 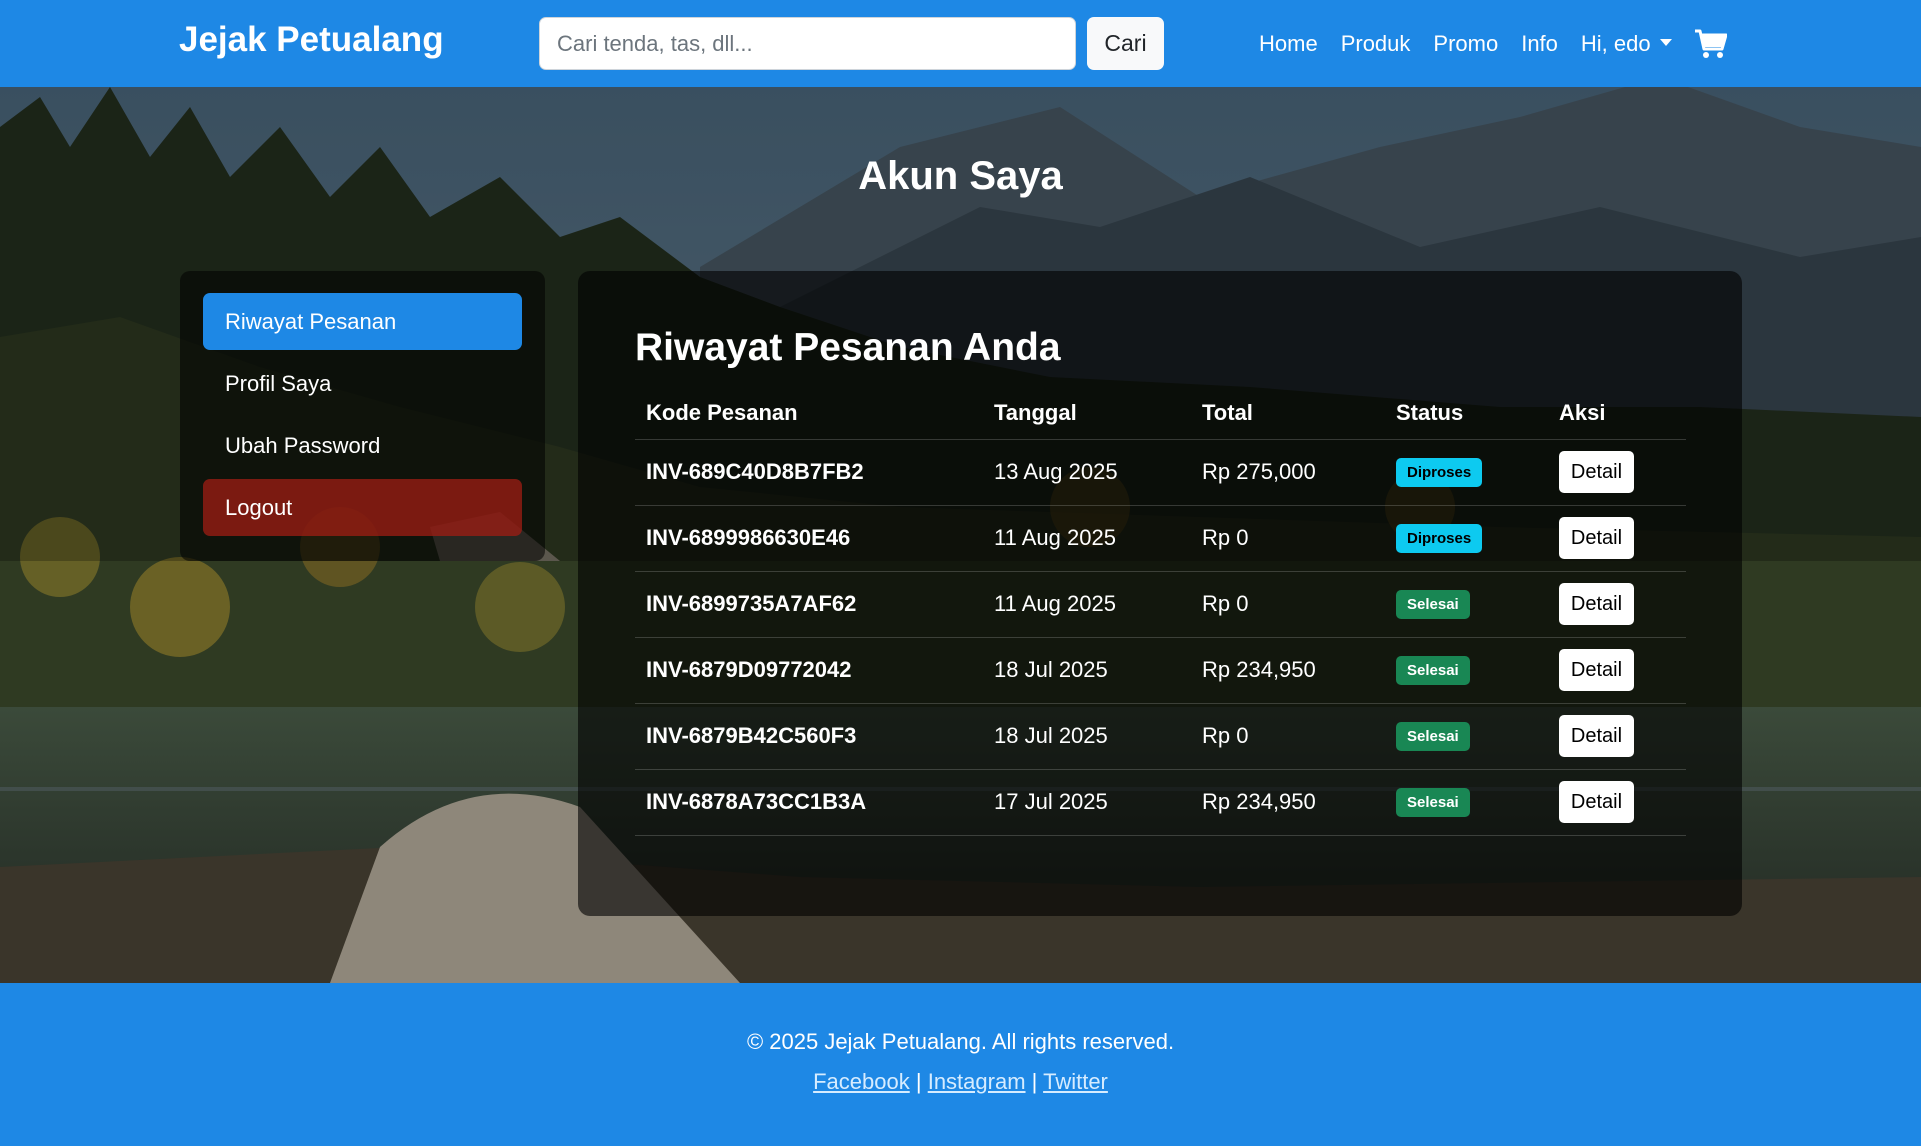 What do you see at coordinates (1125, 43) in the screenshot?
I see `search-button: Cari` at bounding box center [1125, 43].